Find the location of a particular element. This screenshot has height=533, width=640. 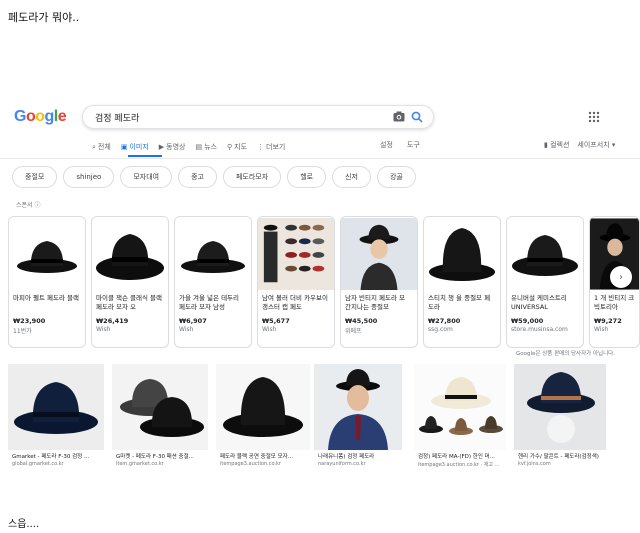

search-tools: 설정 도구 is located at coordinates (400, 145).